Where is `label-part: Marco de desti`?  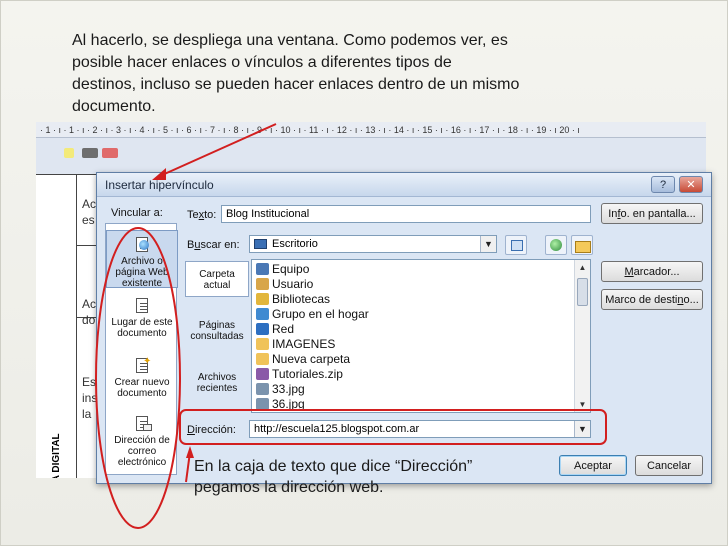 label-part: Marco de desti is located at coordinates (641, 299).